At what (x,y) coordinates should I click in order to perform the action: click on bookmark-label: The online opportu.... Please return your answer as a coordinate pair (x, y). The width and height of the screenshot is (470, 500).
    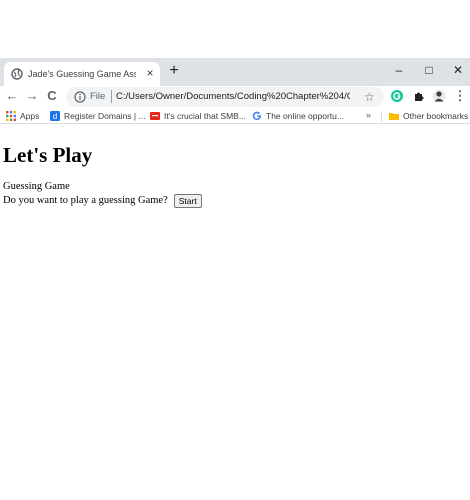
    Looking at the image, I should click on (305, 116).